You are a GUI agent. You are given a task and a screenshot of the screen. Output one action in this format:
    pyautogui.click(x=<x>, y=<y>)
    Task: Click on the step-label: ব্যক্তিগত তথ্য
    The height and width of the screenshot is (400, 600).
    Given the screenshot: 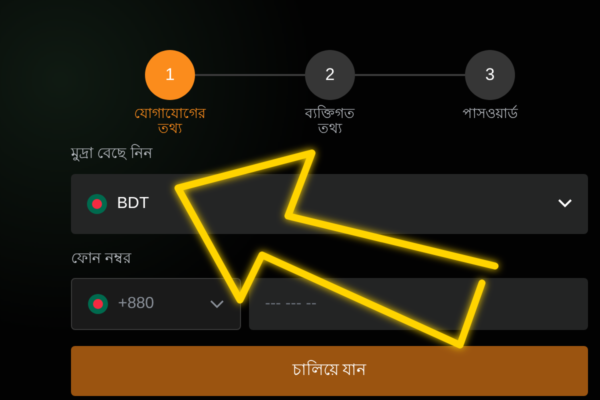 What is the action you would take?
    pyautogui.click(x=330, y=121)
    